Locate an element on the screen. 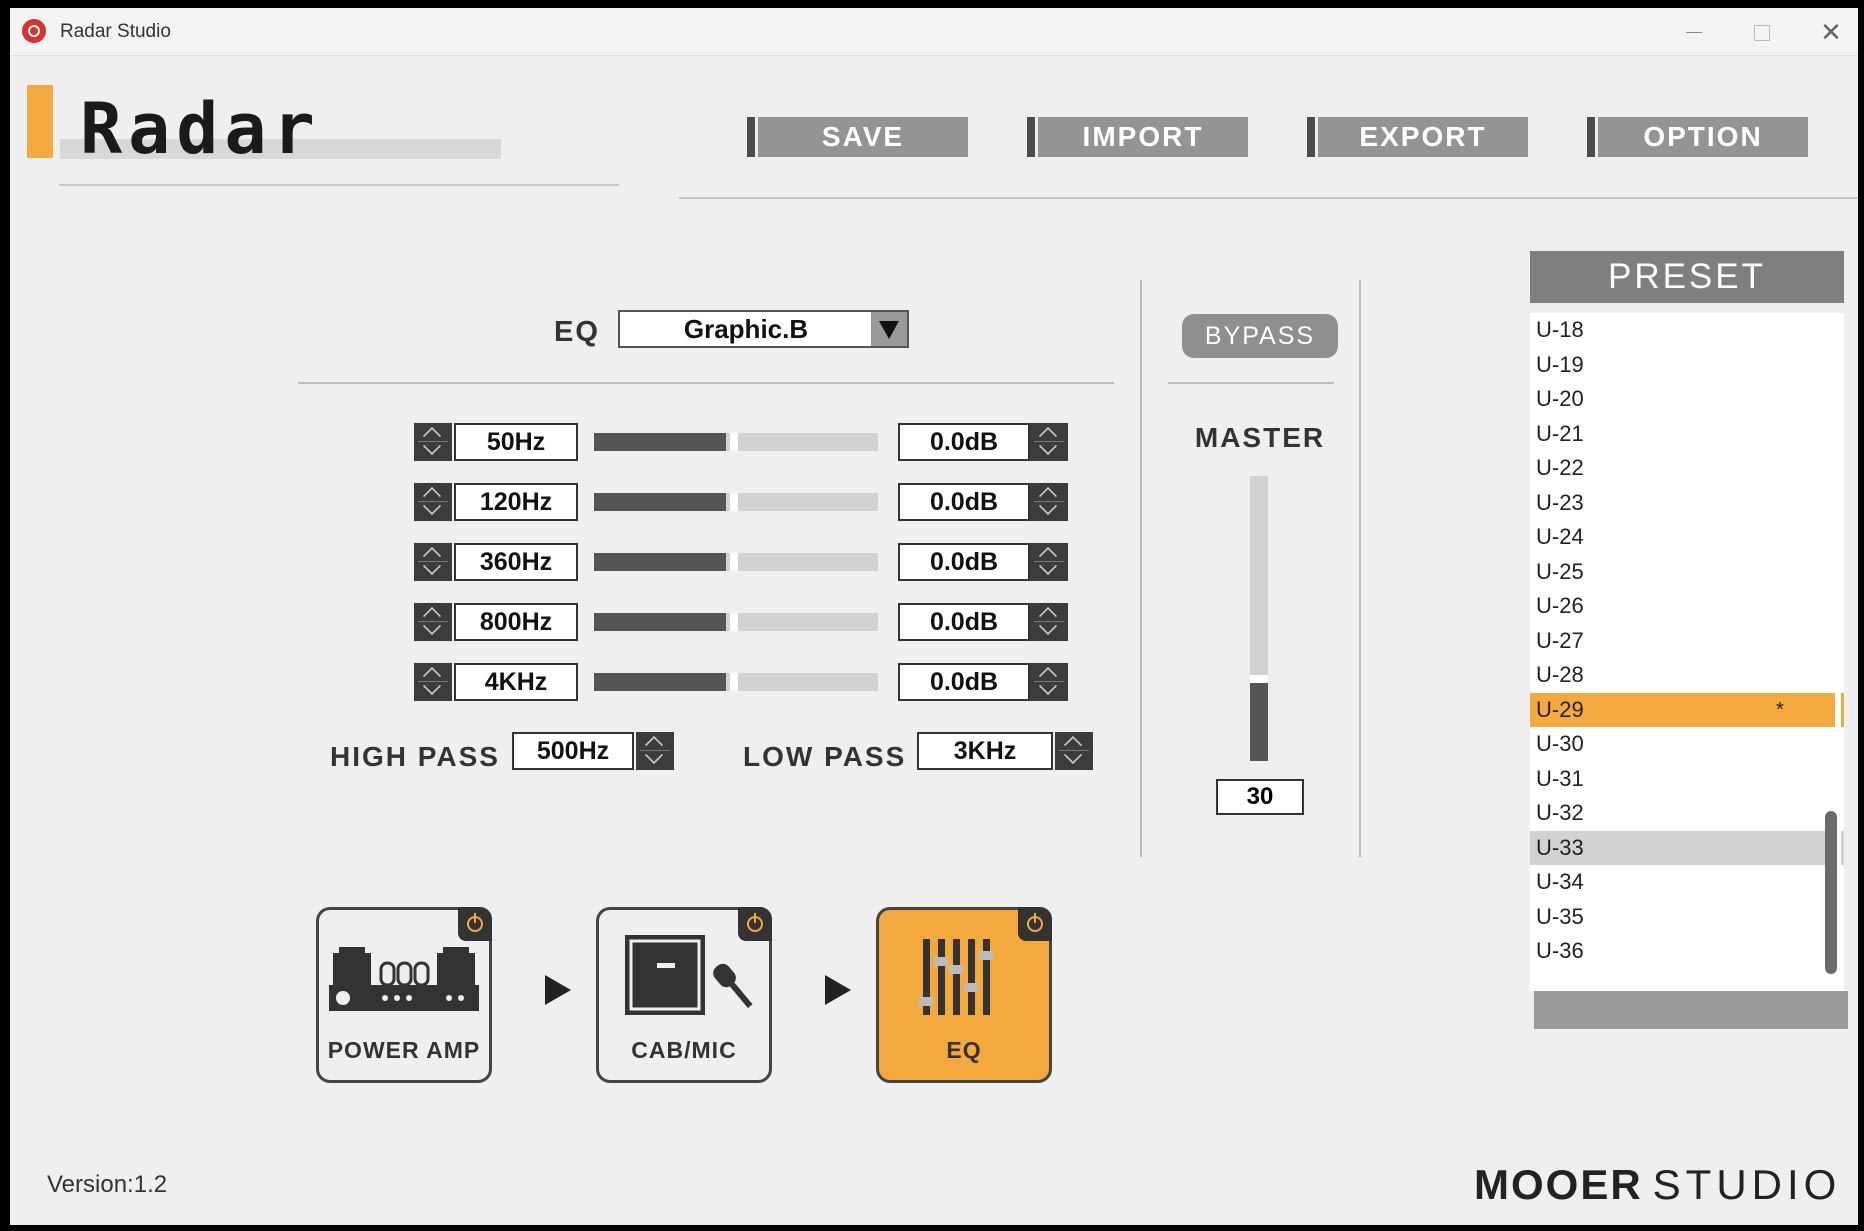 This screenshot has height=1231, width=1864. master-slider is located at coordinates (1259, 618).